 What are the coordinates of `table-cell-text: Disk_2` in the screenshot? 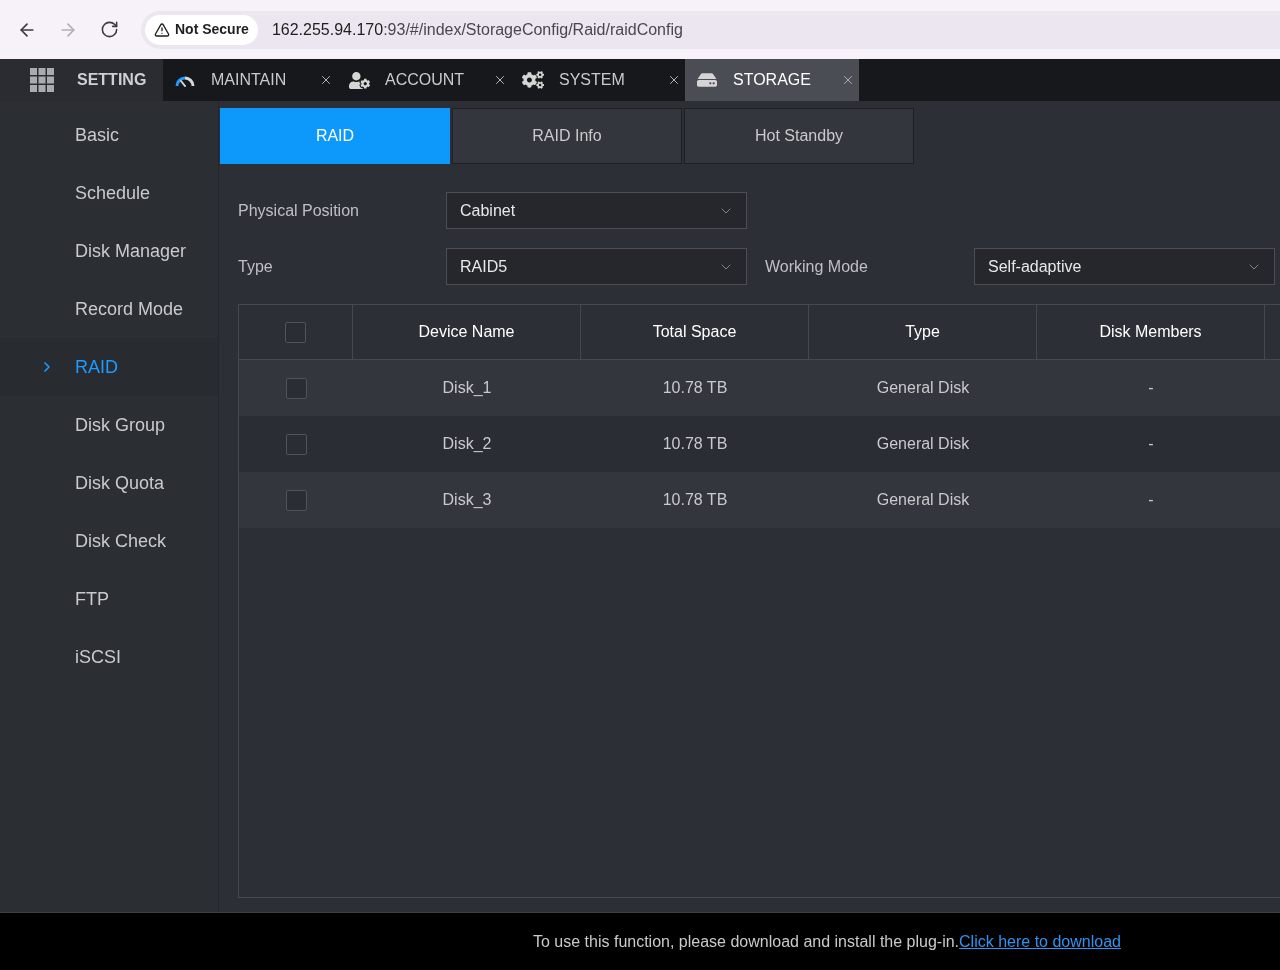 It's located at (467, 444).